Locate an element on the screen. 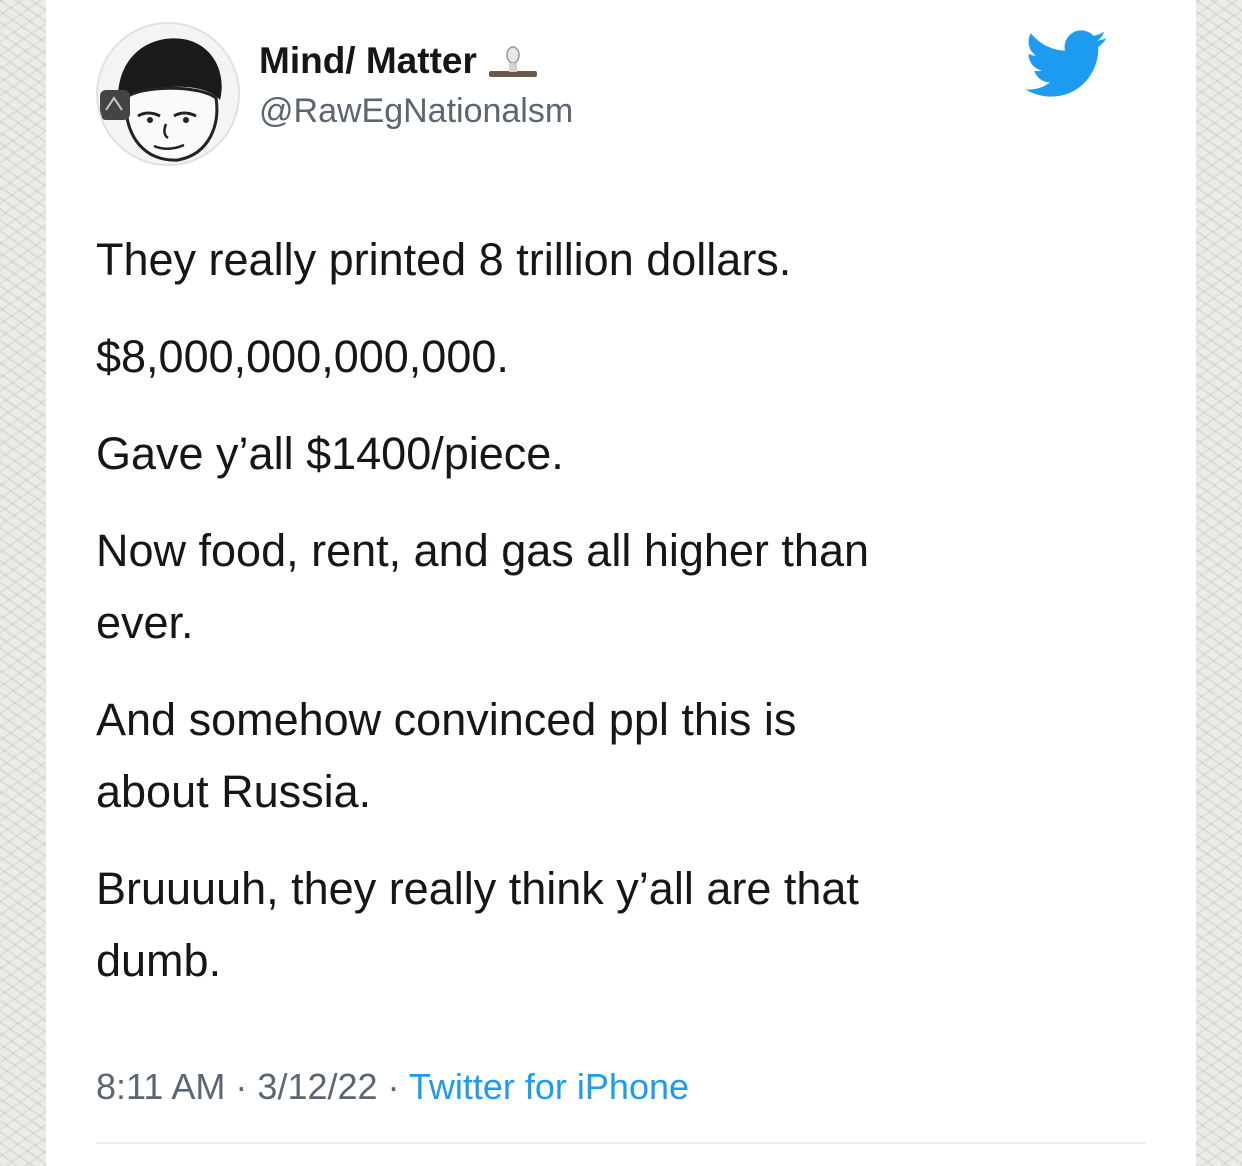  tweet-line-4a: Now food, rent, and gas all higher than is located at coordinates (482, 550).